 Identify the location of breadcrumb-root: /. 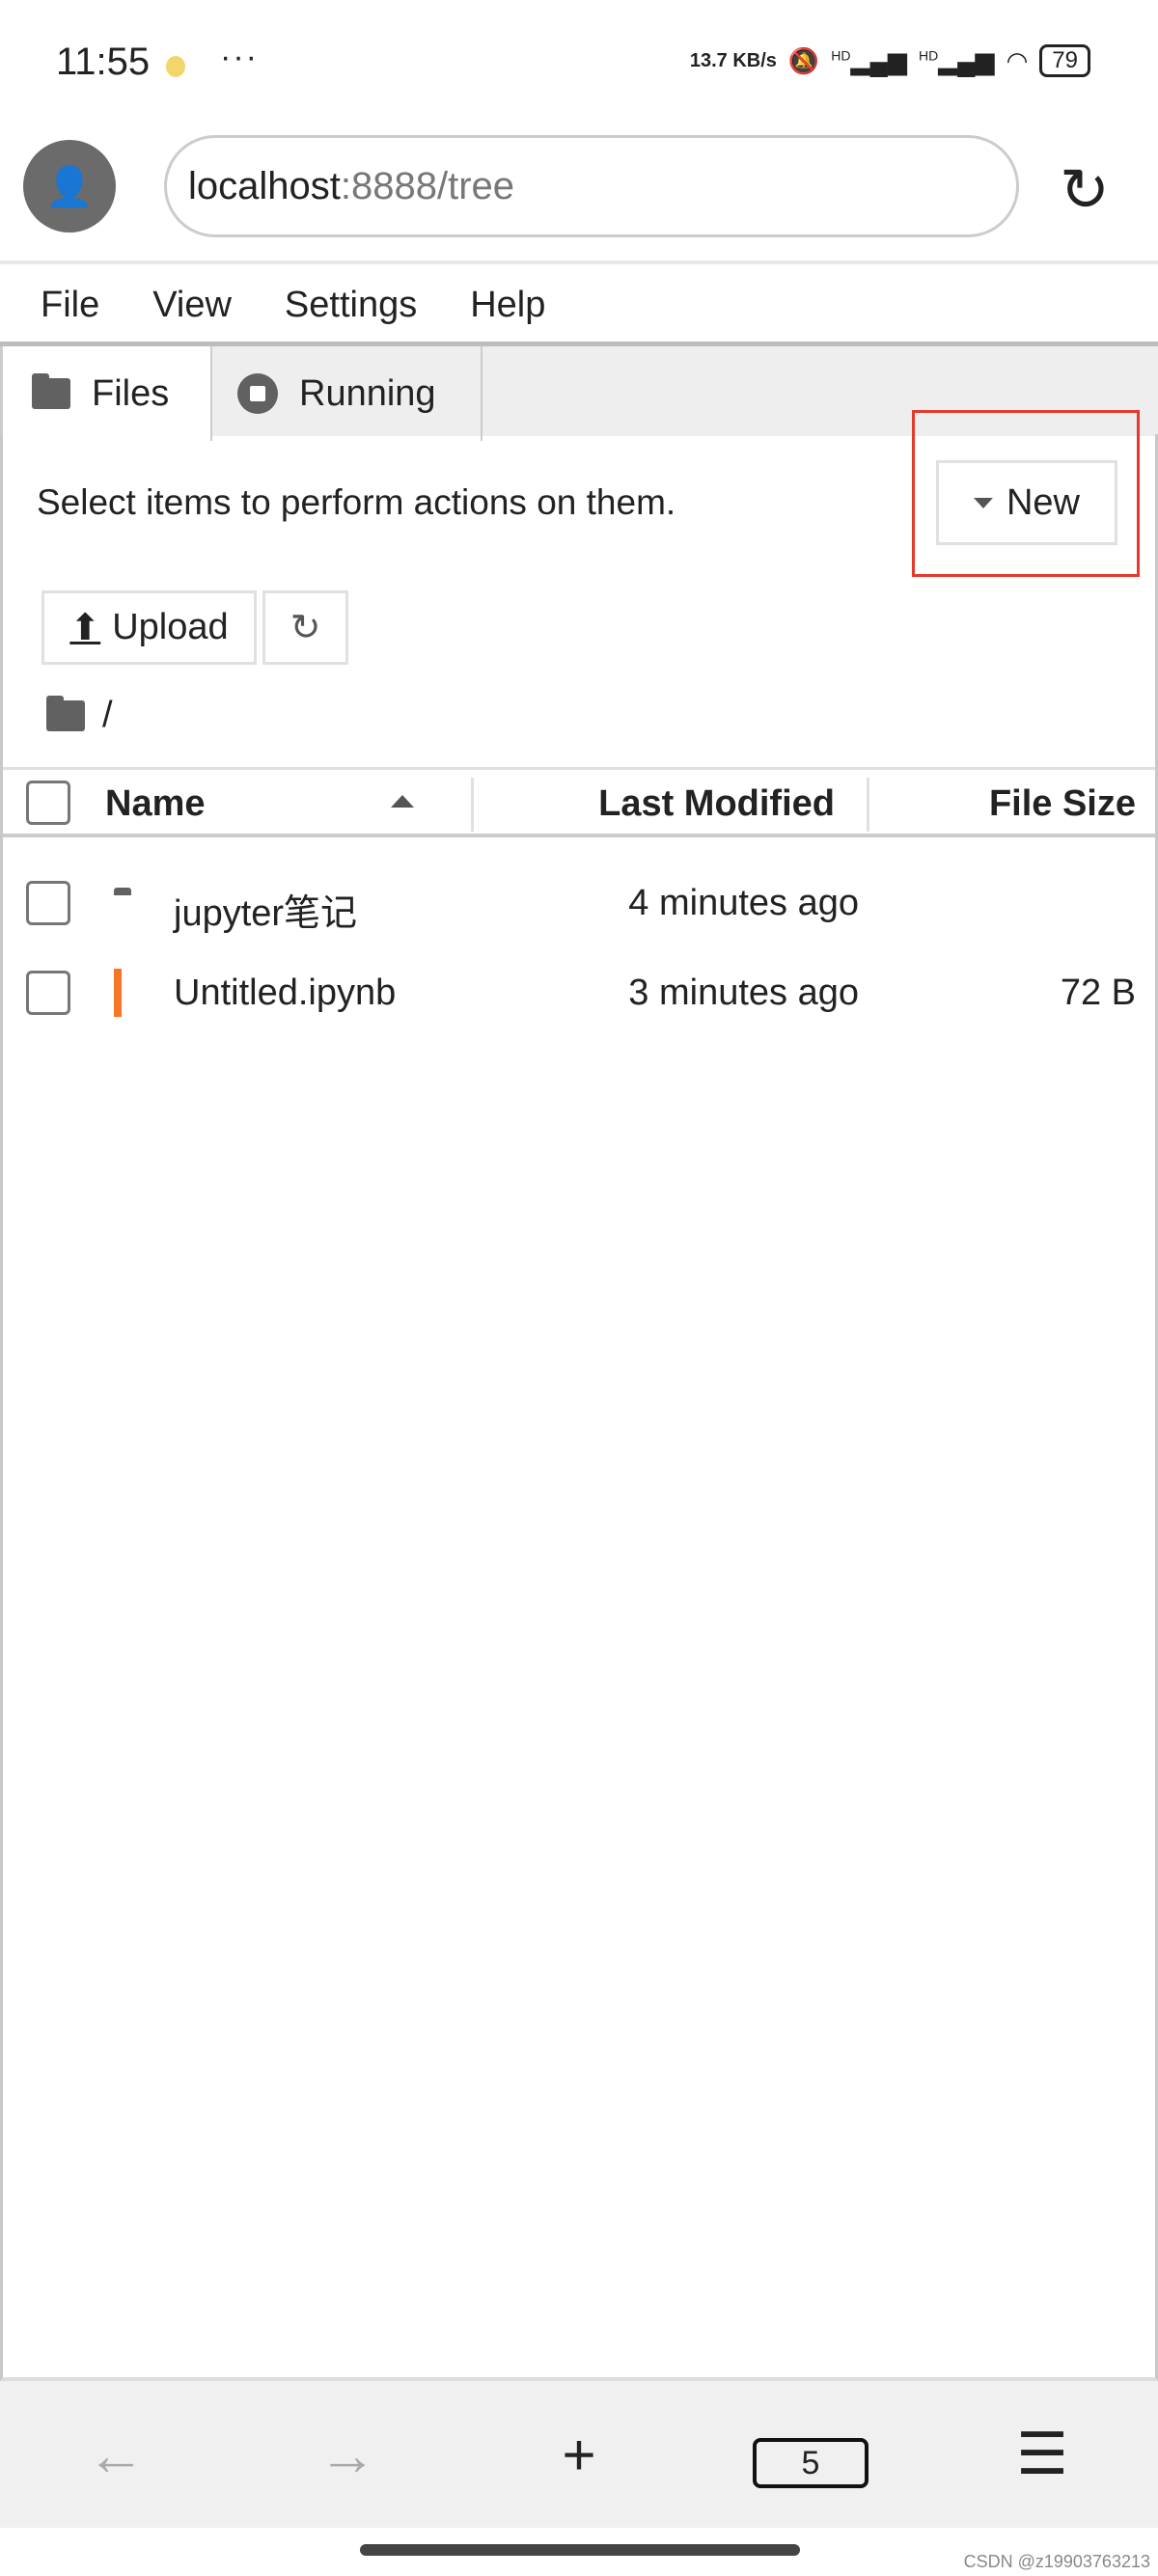
(107, 715).